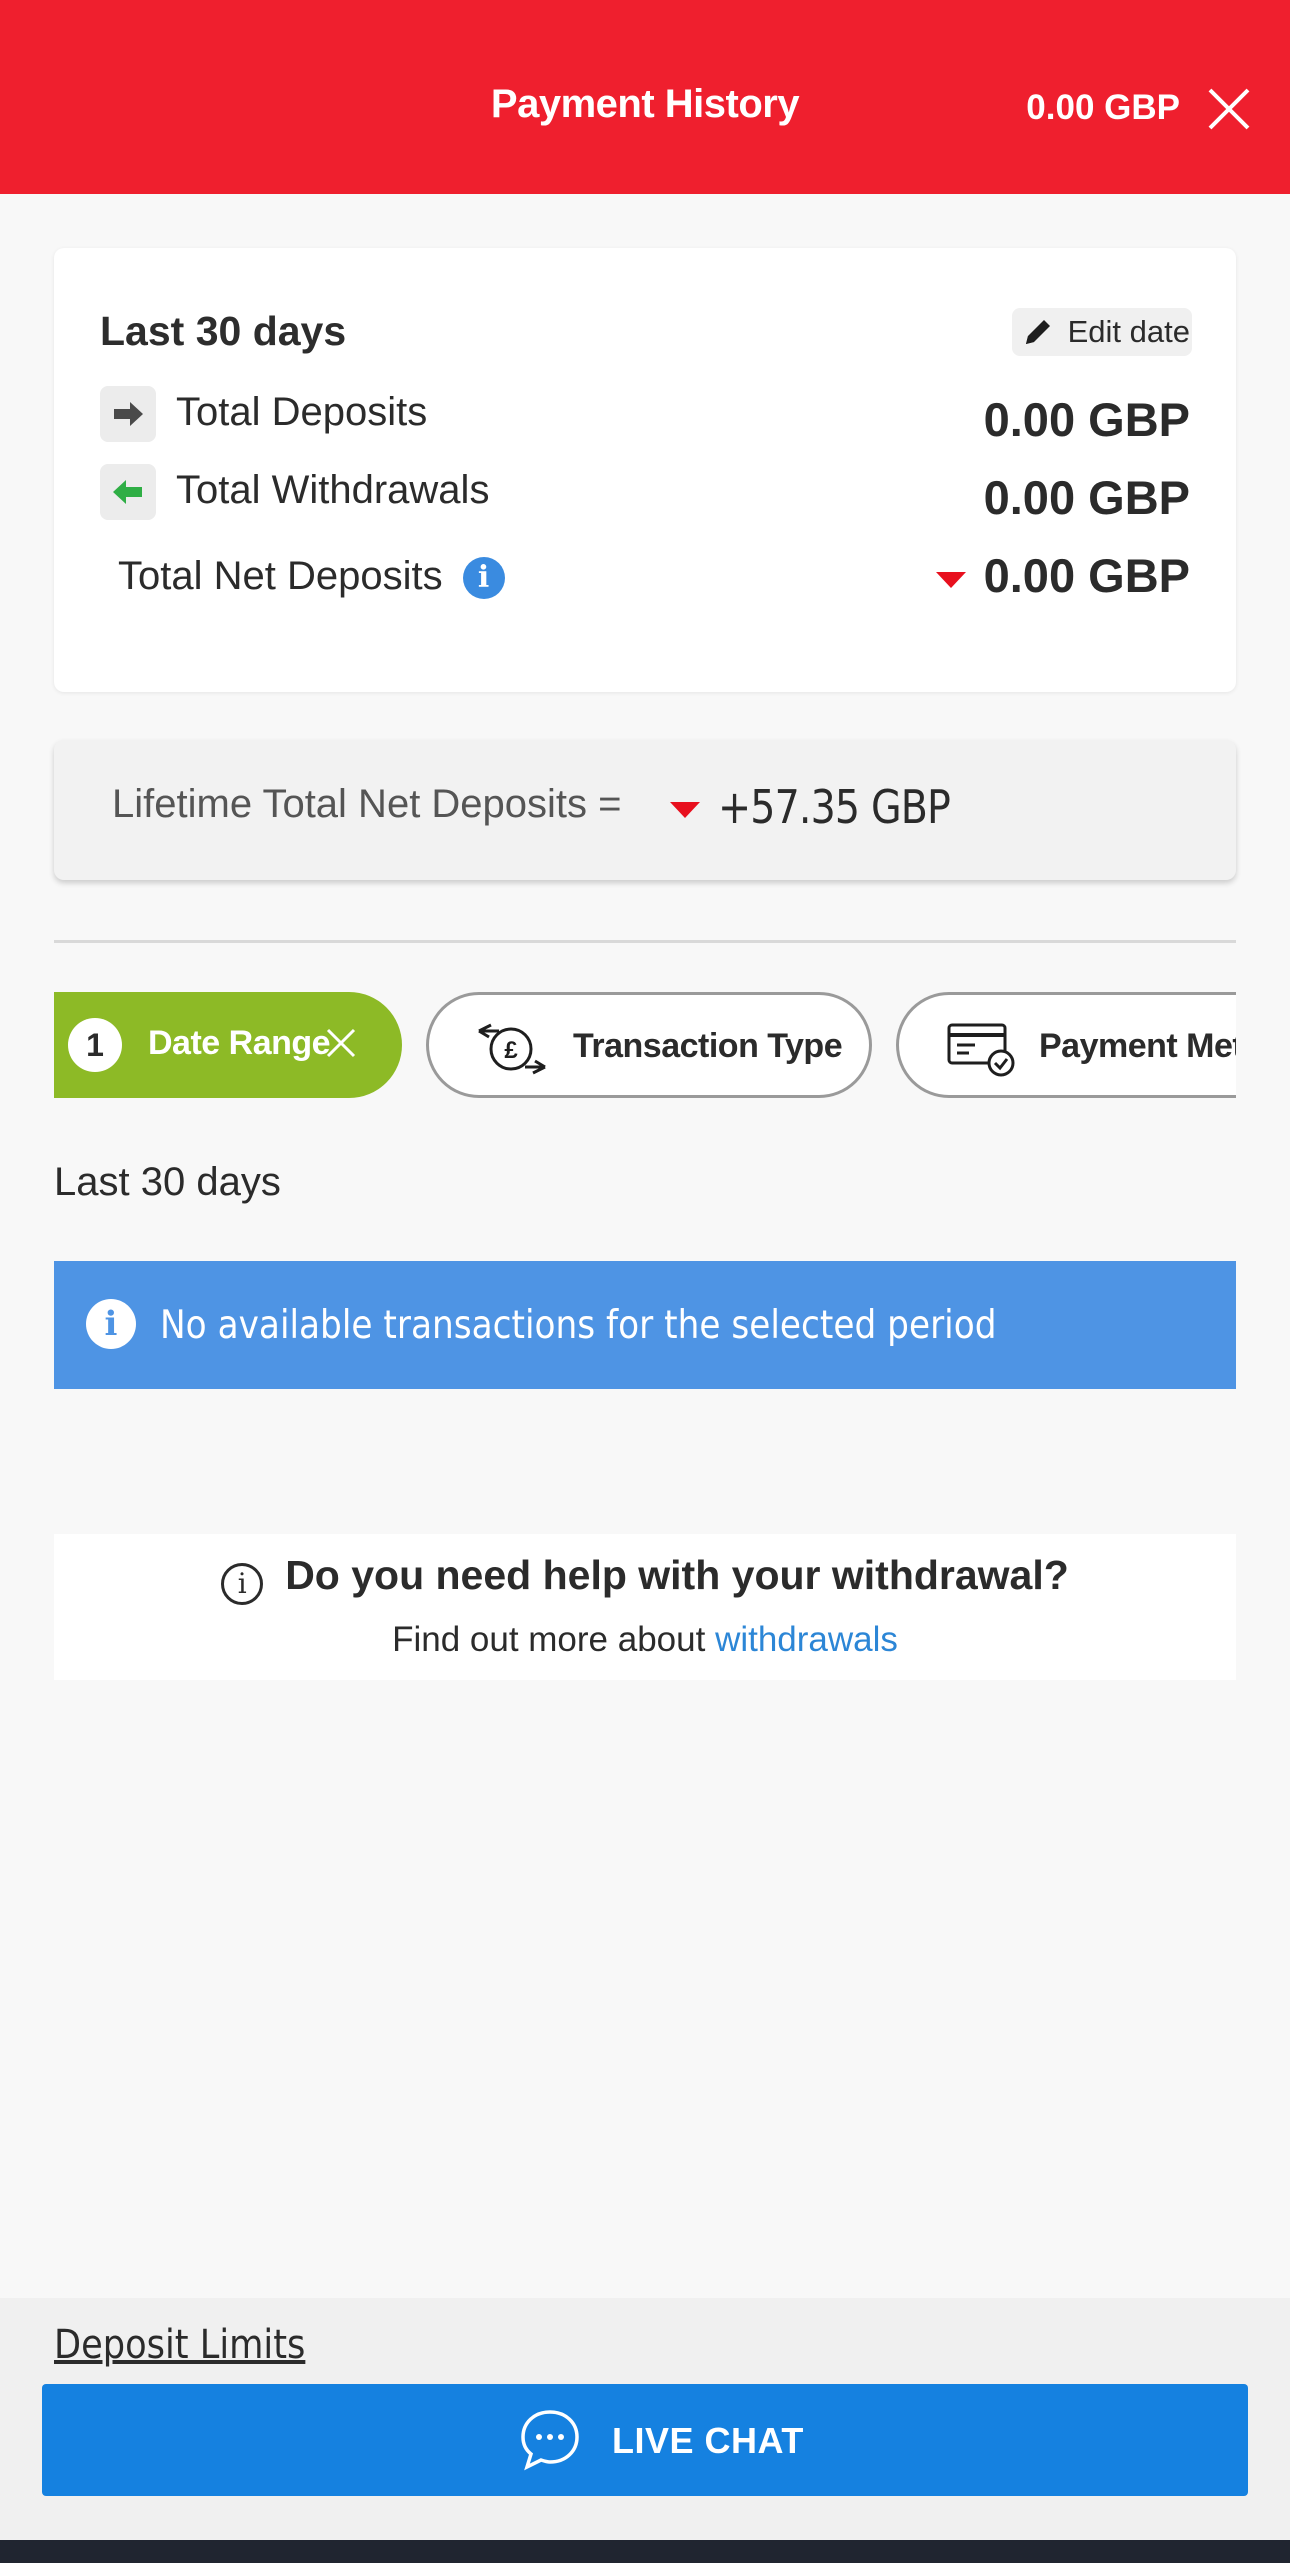  I want to click on total-withdrawals-label: Total Withdrawals, so click(333, 490).